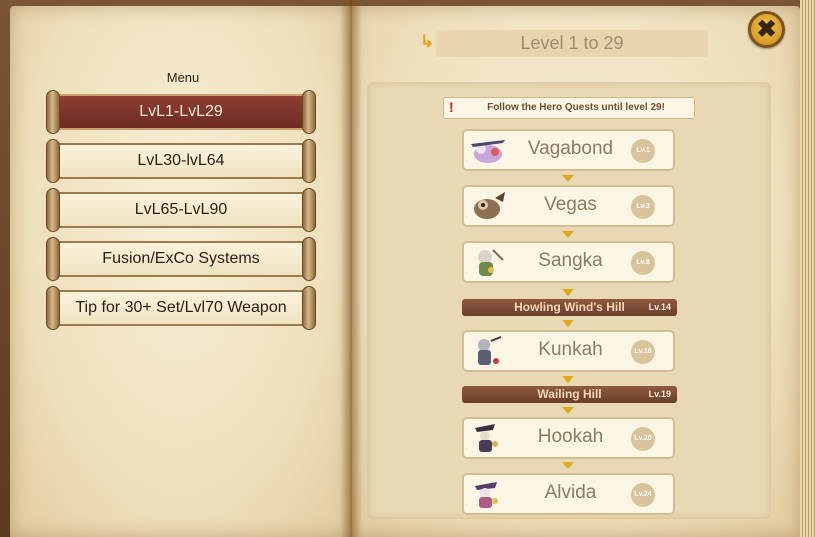 Image resolution: width=816 pixels, height=537 pixels. I want to click on quest-card-sangka: Sangka Lv.8, so click(568, 262).